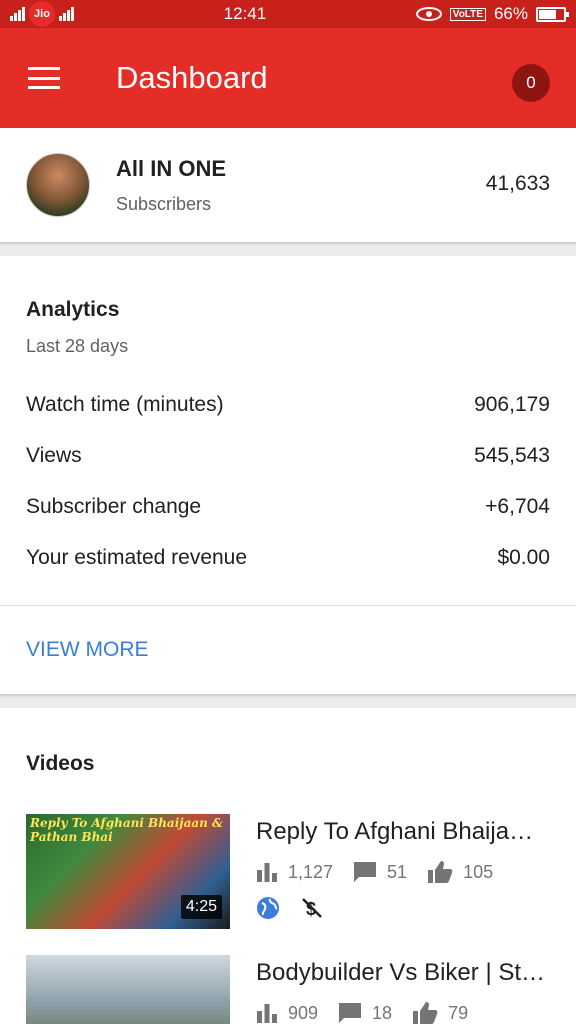 Image resolution: width=576 pixels, height=1024 pixels. I want to click on video-flags: $, so click(403, 908).